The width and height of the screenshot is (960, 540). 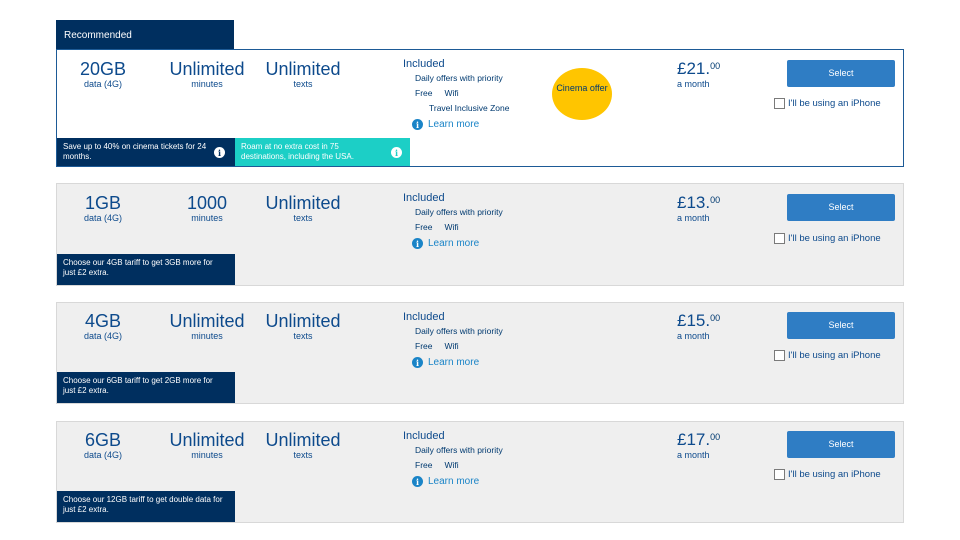 What do you see at coordinates (582, 94) in the screenshot?
I see `cinema-offer-badge: Cinema offer` at bounding box center [582, 94].